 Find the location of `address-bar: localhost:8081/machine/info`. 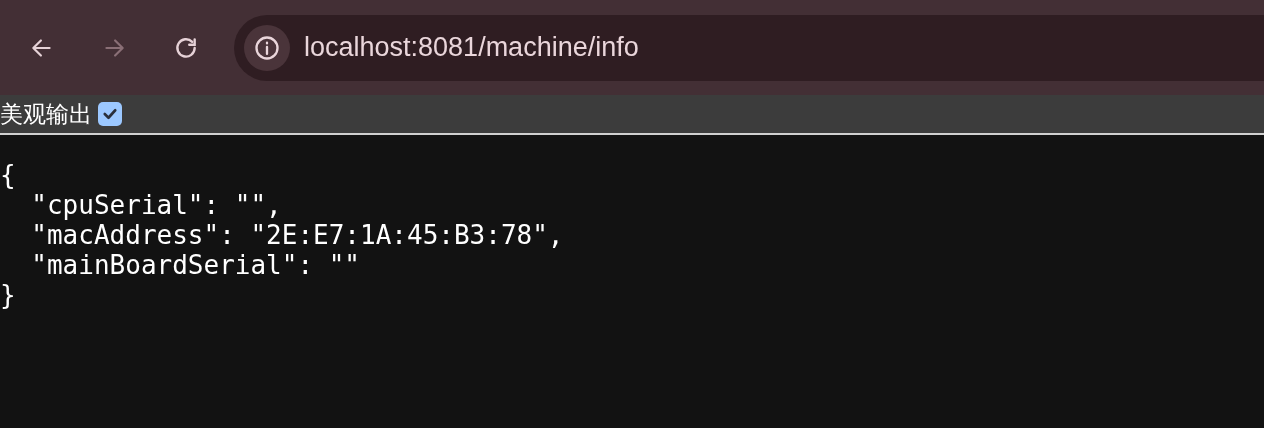

address-bar: localhost:8081/machine/info is located at coordinates (749, 47).